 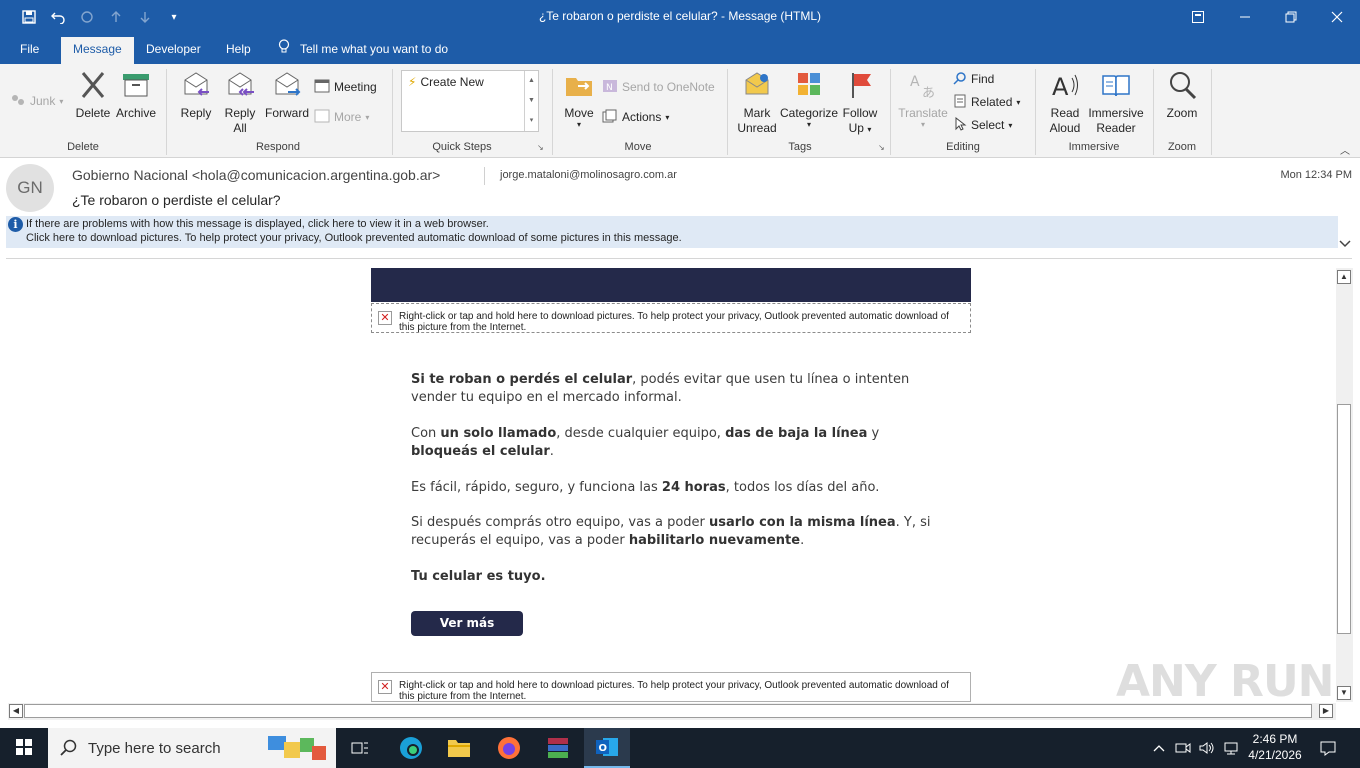 What do you see at coordinates (385, 687) in the screenshot?
I see `broken-image-icon: ✕` at bounding box center [385, 687].